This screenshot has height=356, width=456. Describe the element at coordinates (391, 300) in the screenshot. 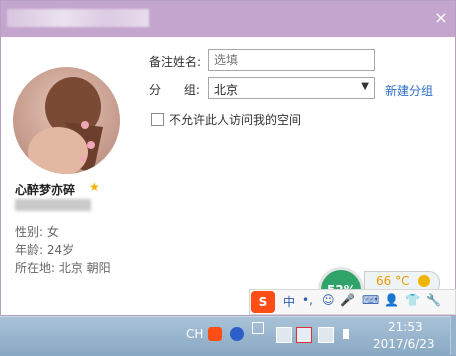

I see `user-icon: 👤` at that location.